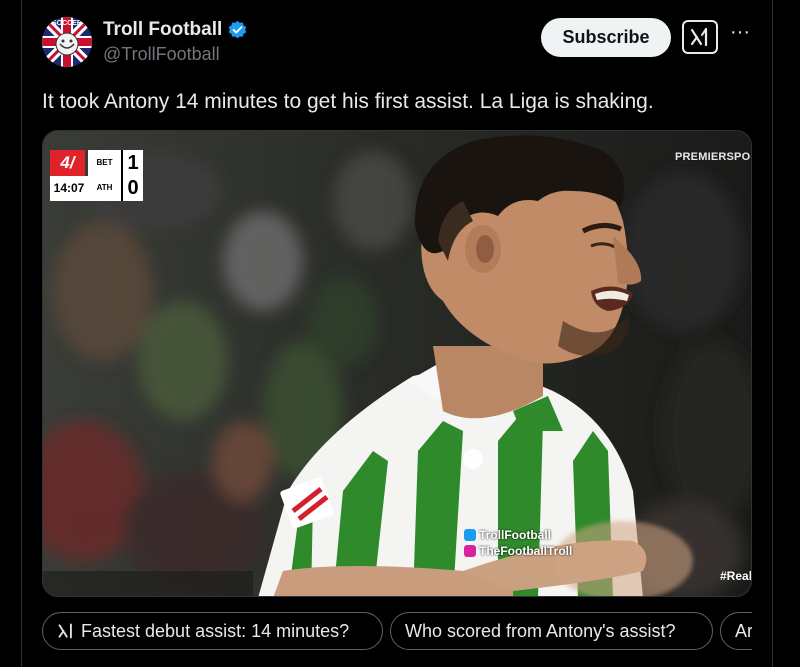 The image size is (800, 667). I want to click on watermark-instagram: TheFootballTroll, so click(526, 551).